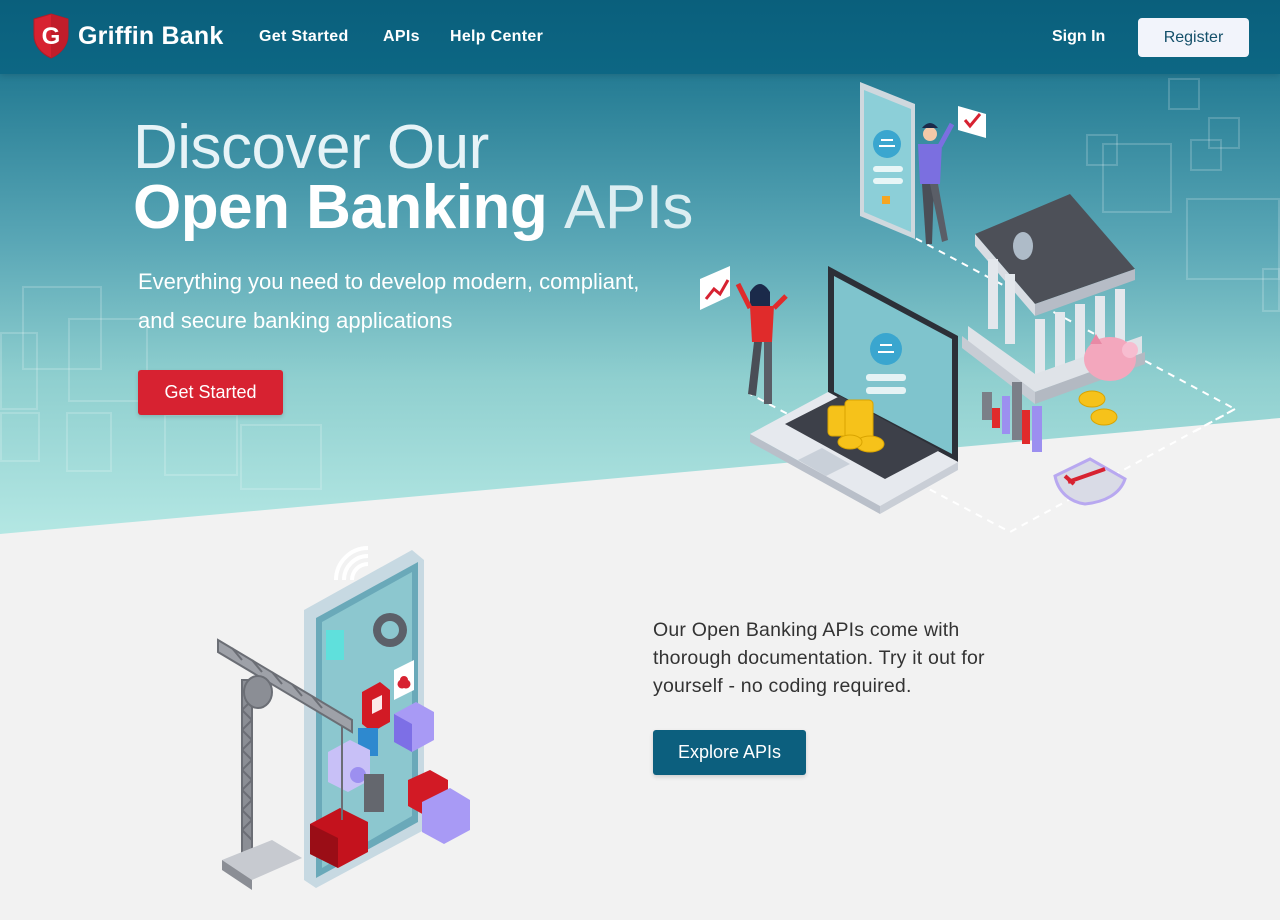 This screenshot has width=1280, height=920. I want to click on shield-check-icon, so click(1090, 481).